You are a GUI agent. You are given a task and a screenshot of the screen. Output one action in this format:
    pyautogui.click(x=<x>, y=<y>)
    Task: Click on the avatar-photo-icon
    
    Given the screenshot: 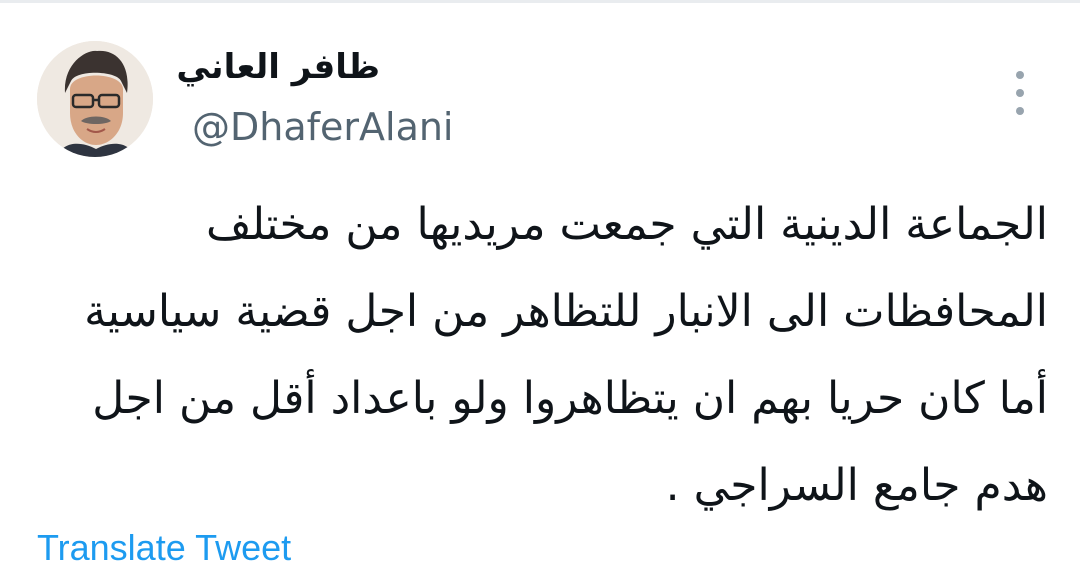 What is the action you would take?
    pyautogui.click(x=95, y=99)
    